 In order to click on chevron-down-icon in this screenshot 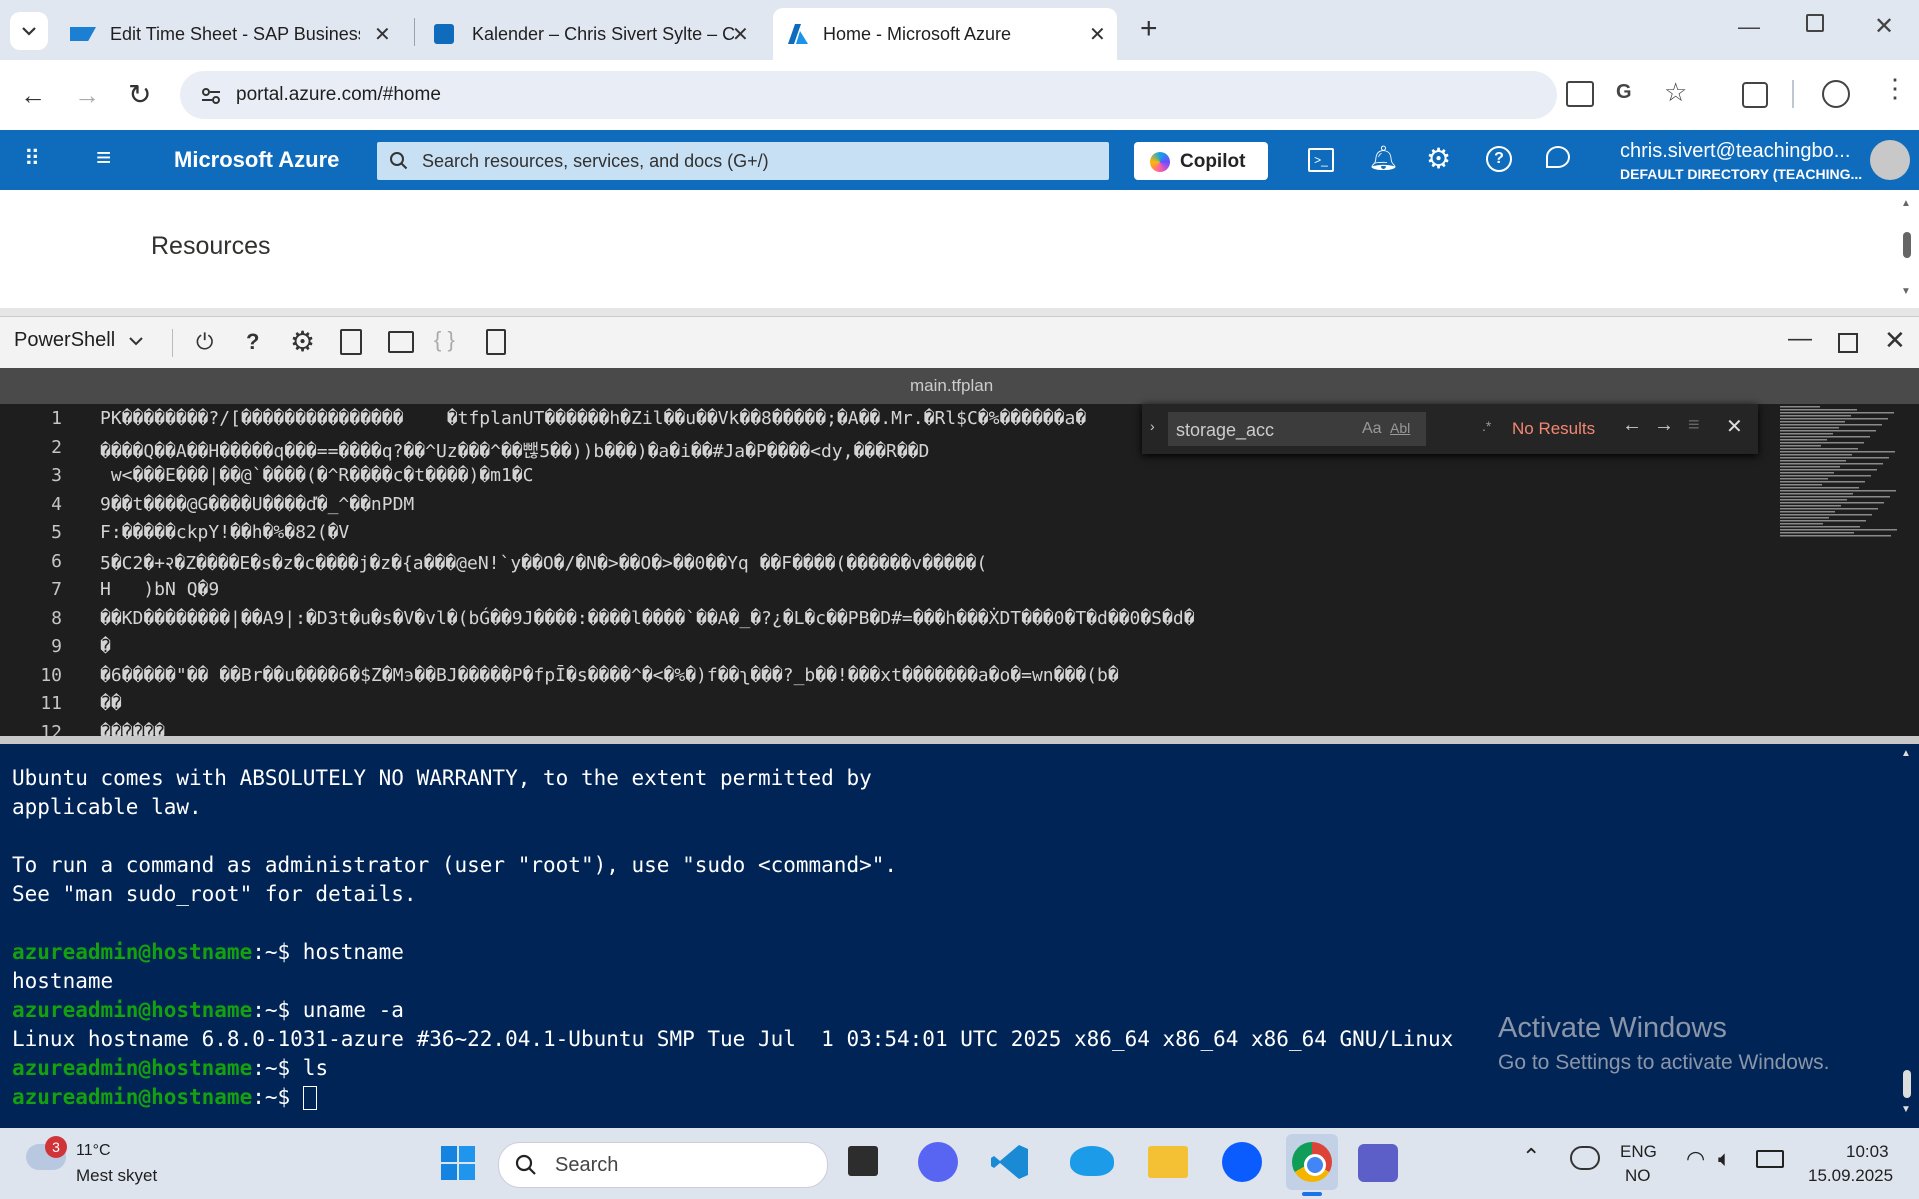, I will do `click(136, 340)`.